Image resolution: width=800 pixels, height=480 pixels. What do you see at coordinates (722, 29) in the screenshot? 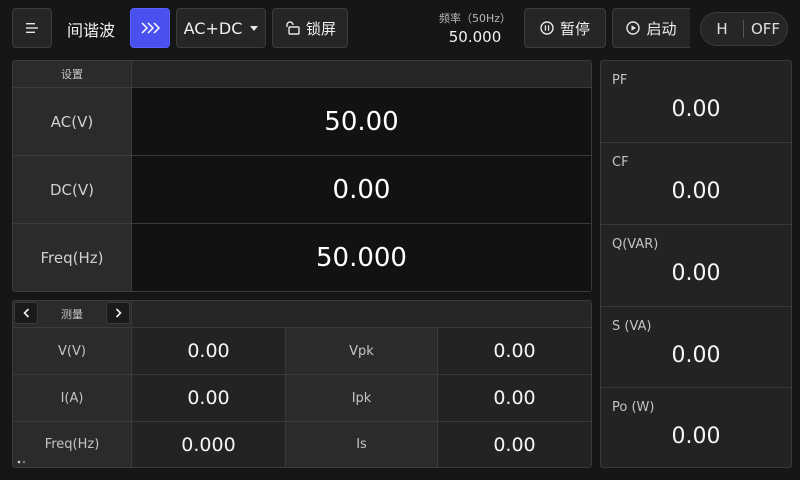
I see `toggle-h-label: H` at bounding box center [722, 29].